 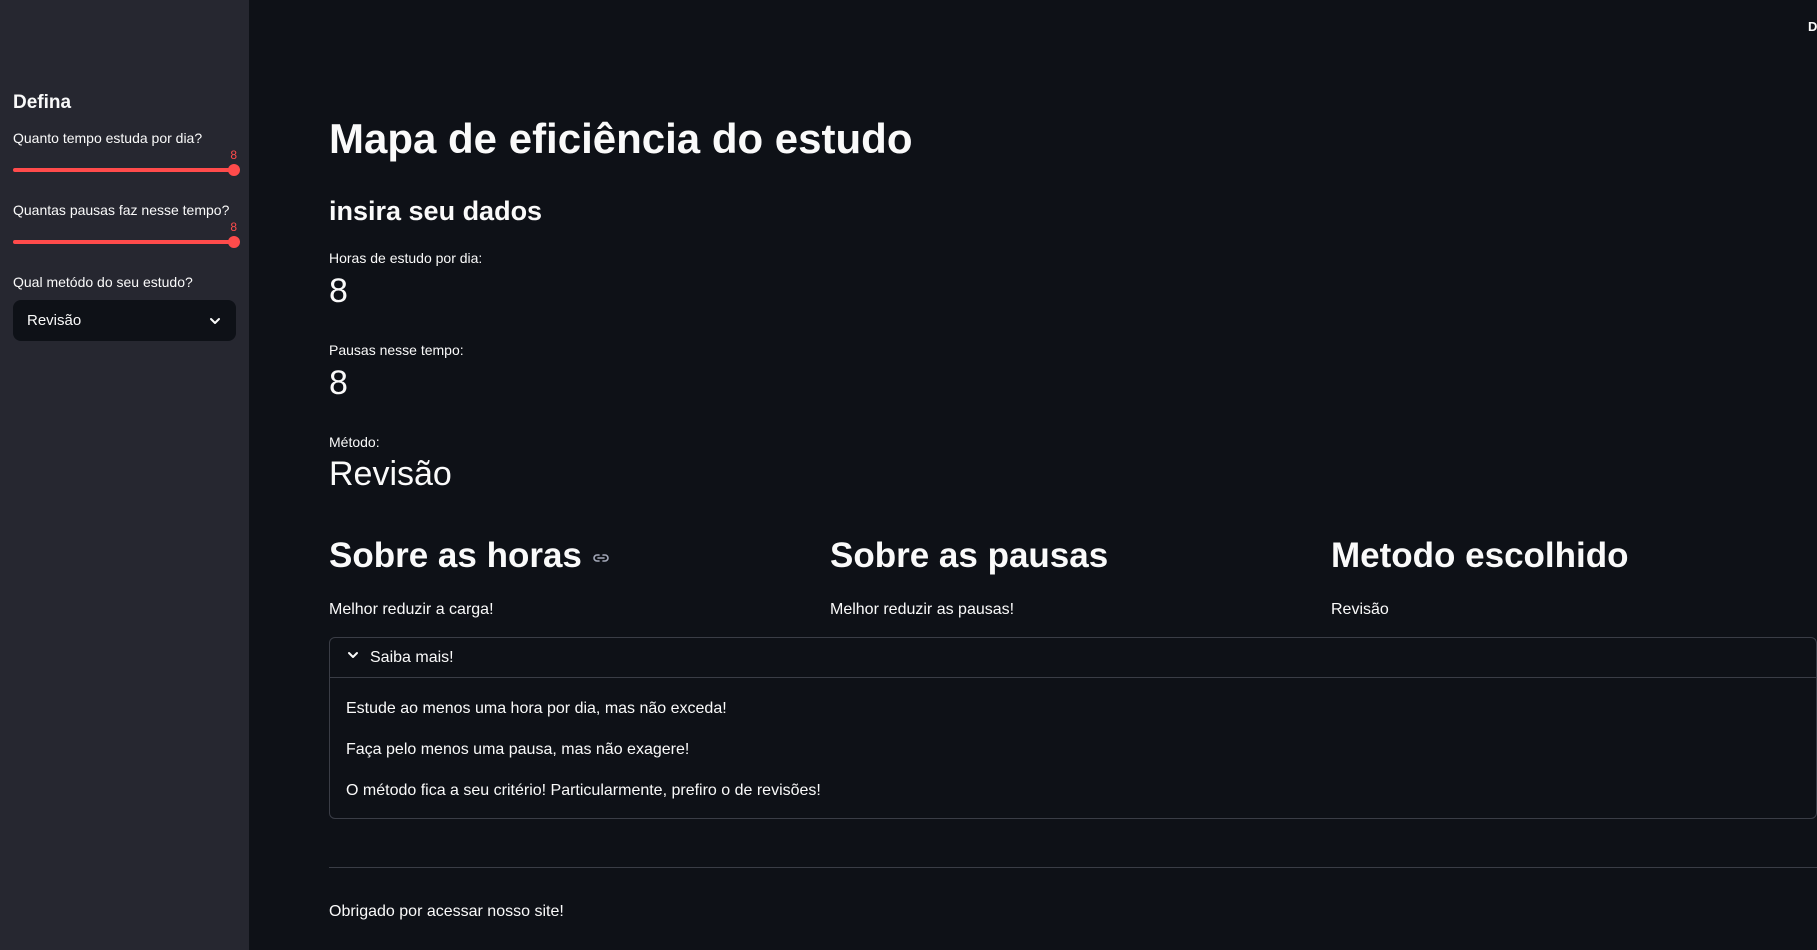 I want to click on expander-header: Saiba mais!, so click(x=1073, y=658).